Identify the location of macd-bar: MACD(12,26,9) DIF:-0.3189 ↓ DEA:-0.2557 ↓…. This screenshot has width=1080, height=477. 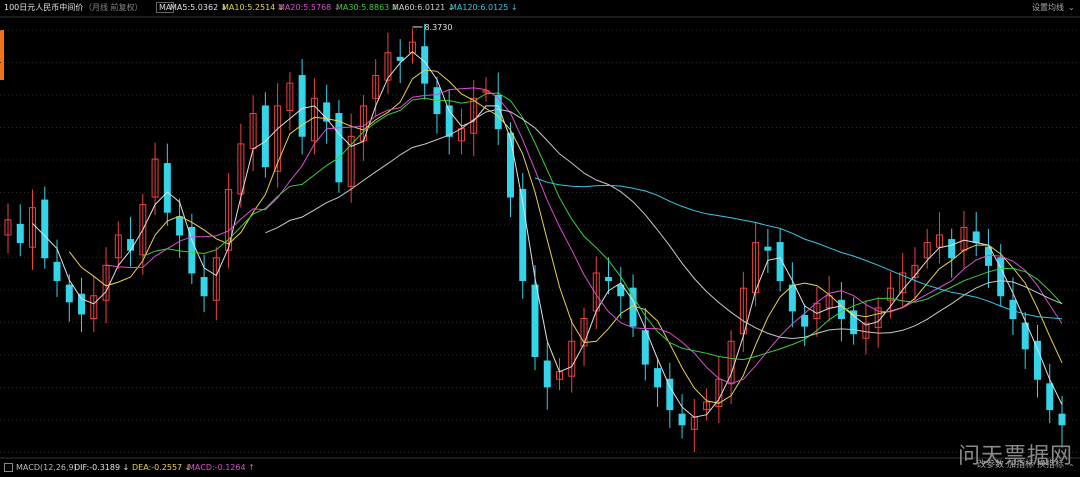
(540, 468).